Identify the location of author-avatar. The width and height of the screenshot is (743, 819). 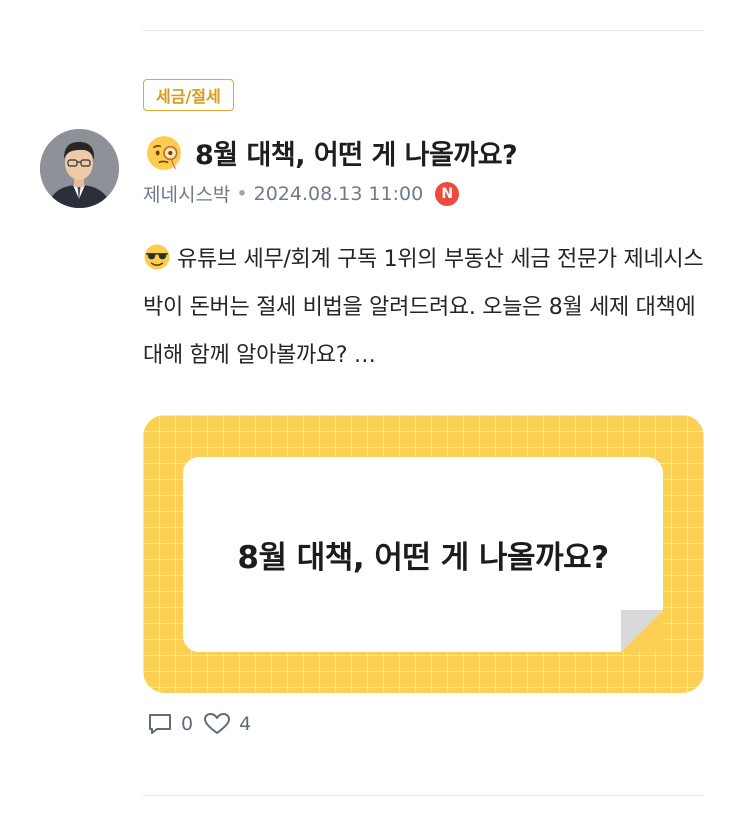
(79, 168).